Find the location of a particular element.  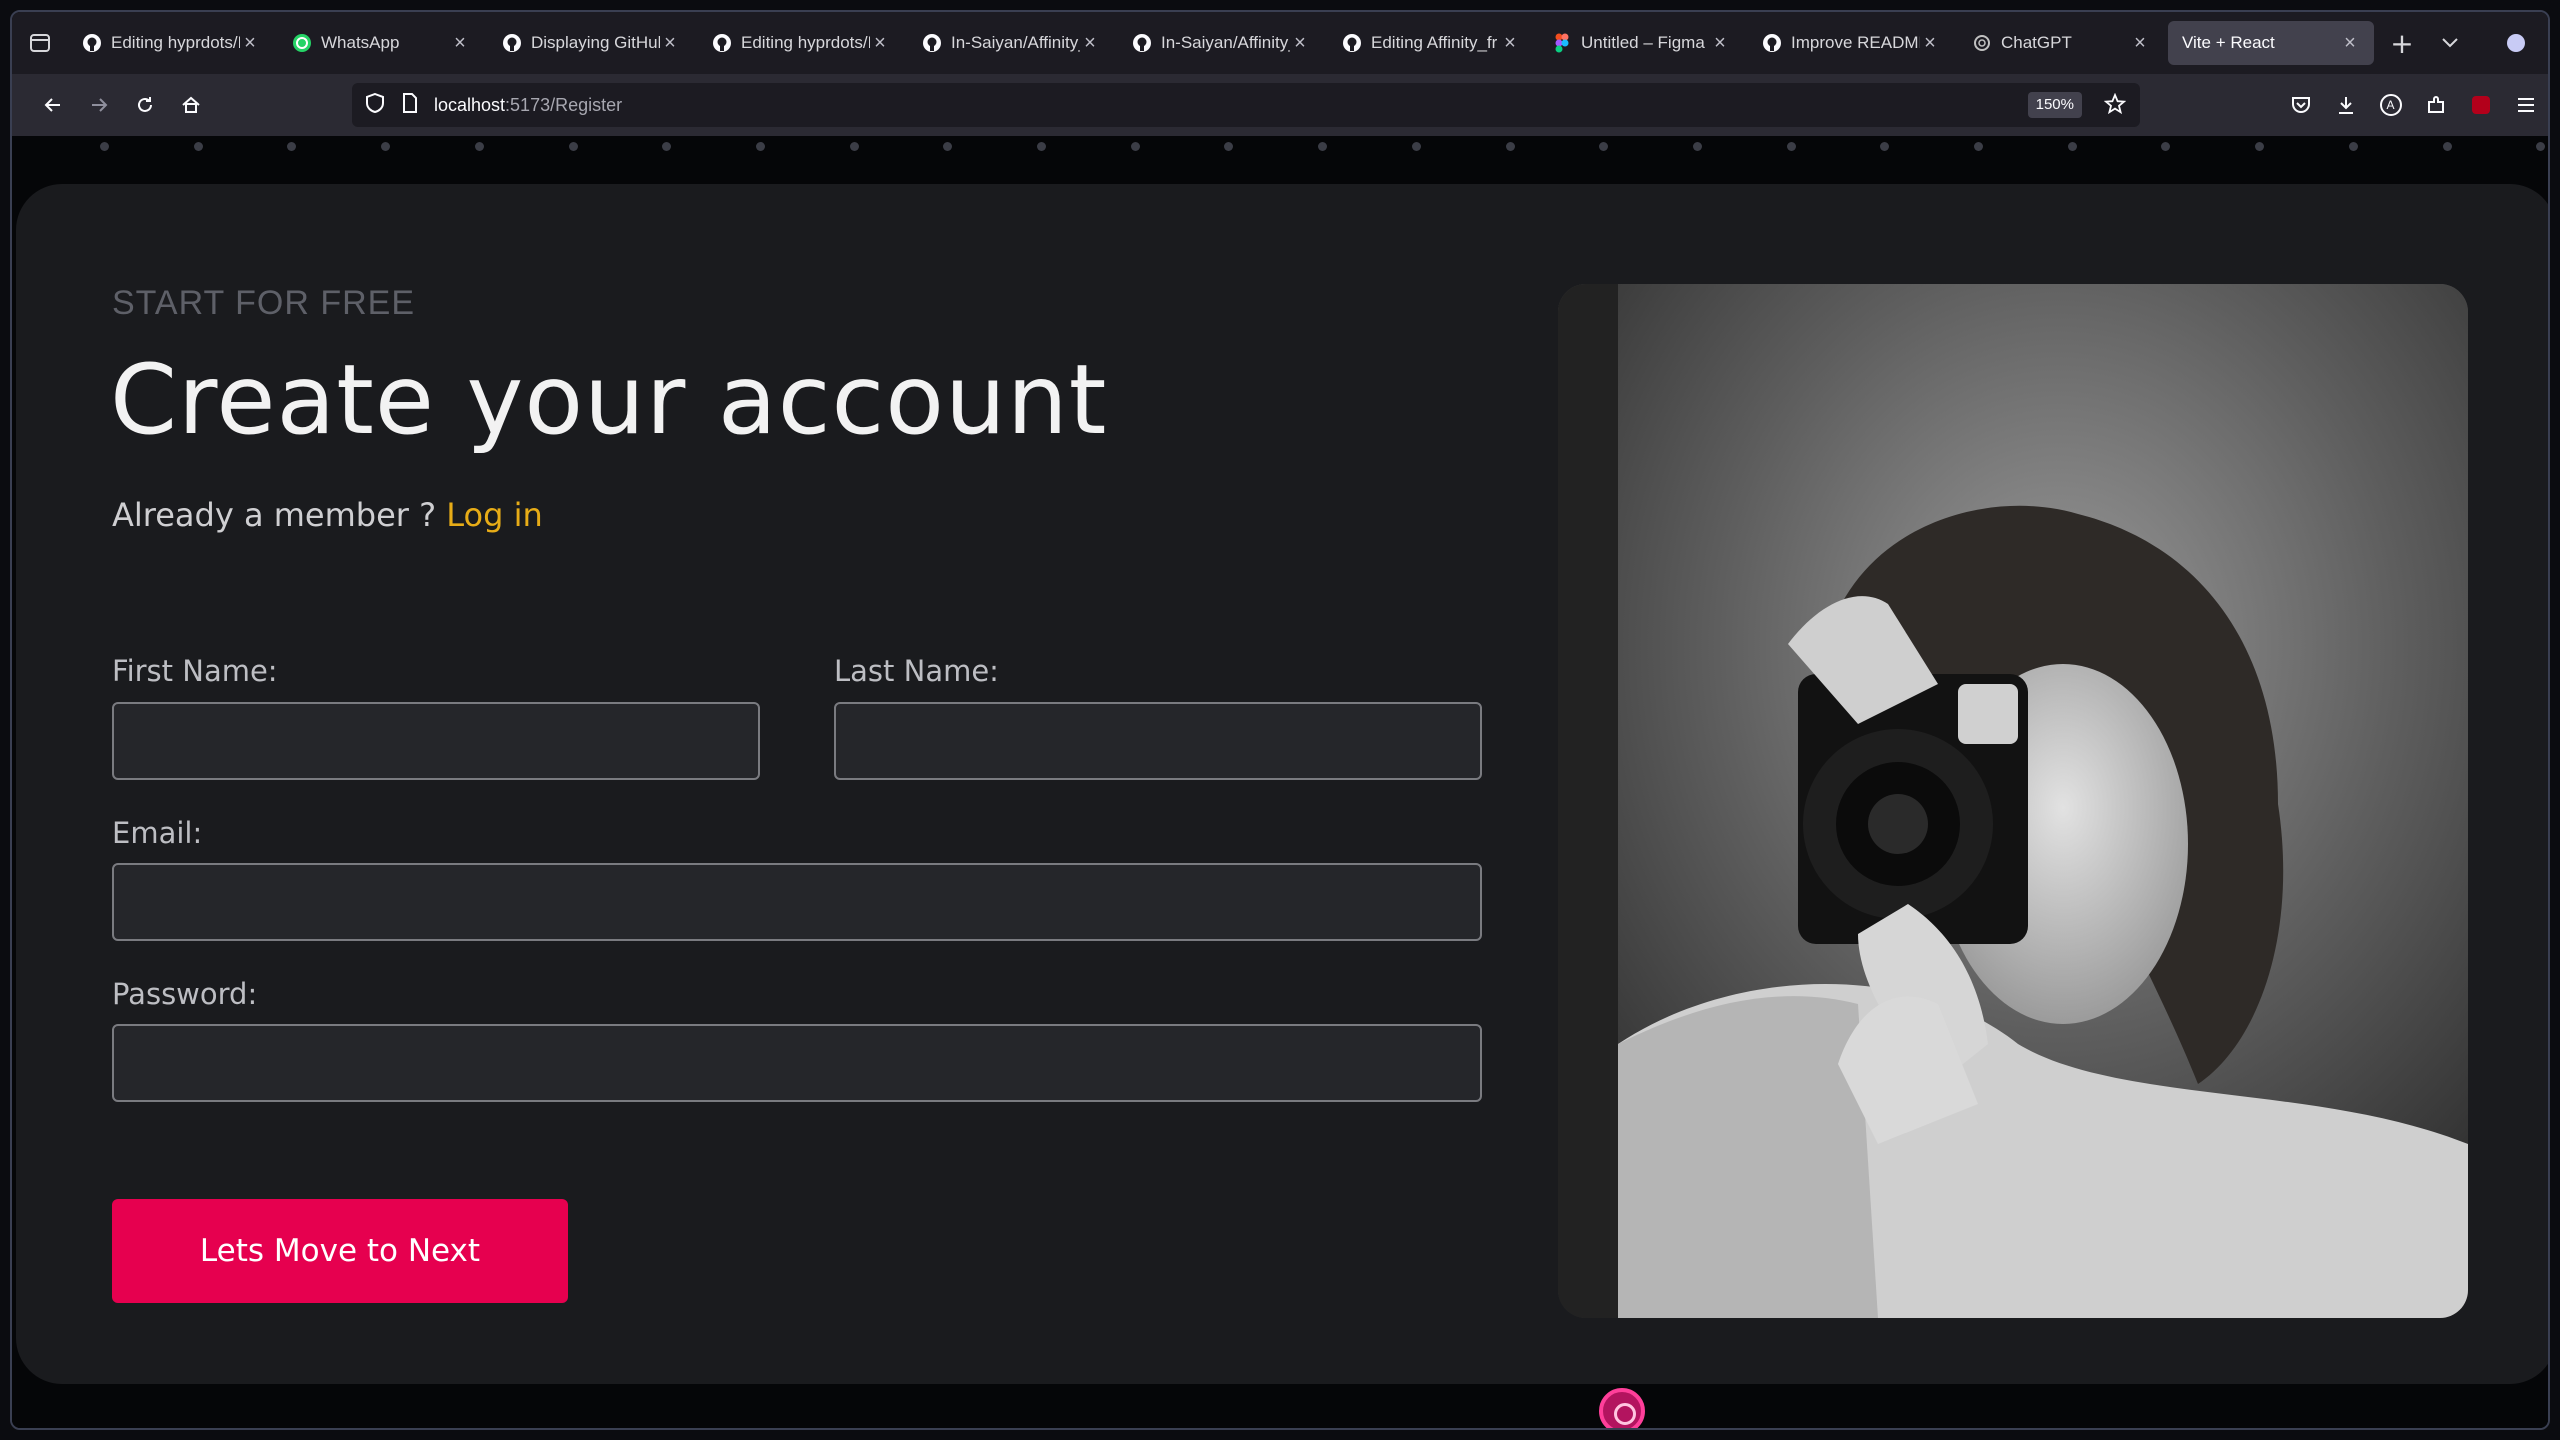

reload-icon is located at coordinates (144, 105).